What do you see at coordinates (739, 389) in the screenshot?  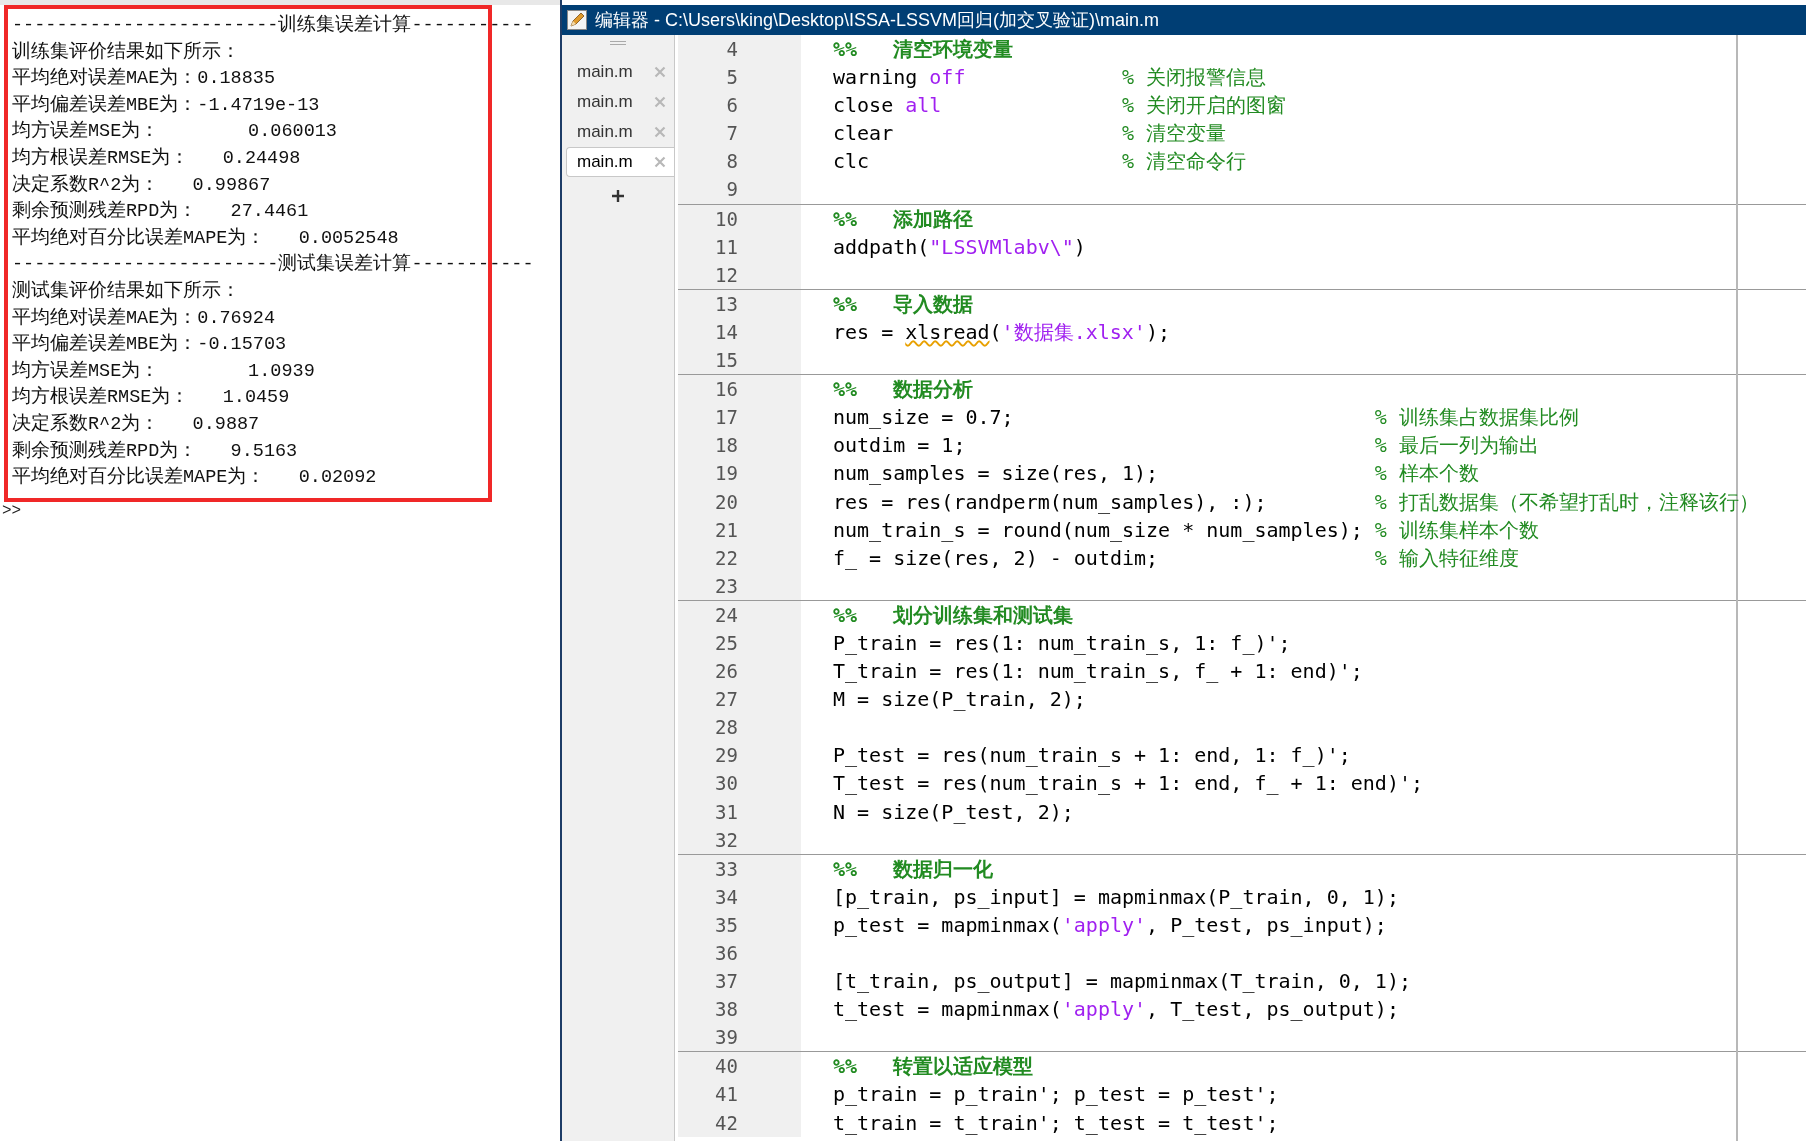 I see `line-number: 16` at bounding box center [739, 389].